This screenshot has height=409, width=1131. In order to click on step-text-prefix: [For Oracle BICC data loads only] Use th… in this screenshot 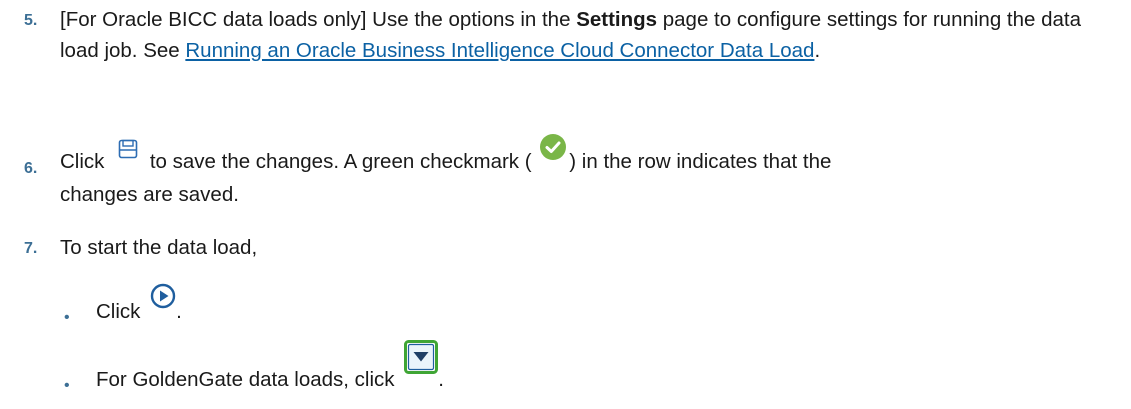, I will do `click(318, 19)`.